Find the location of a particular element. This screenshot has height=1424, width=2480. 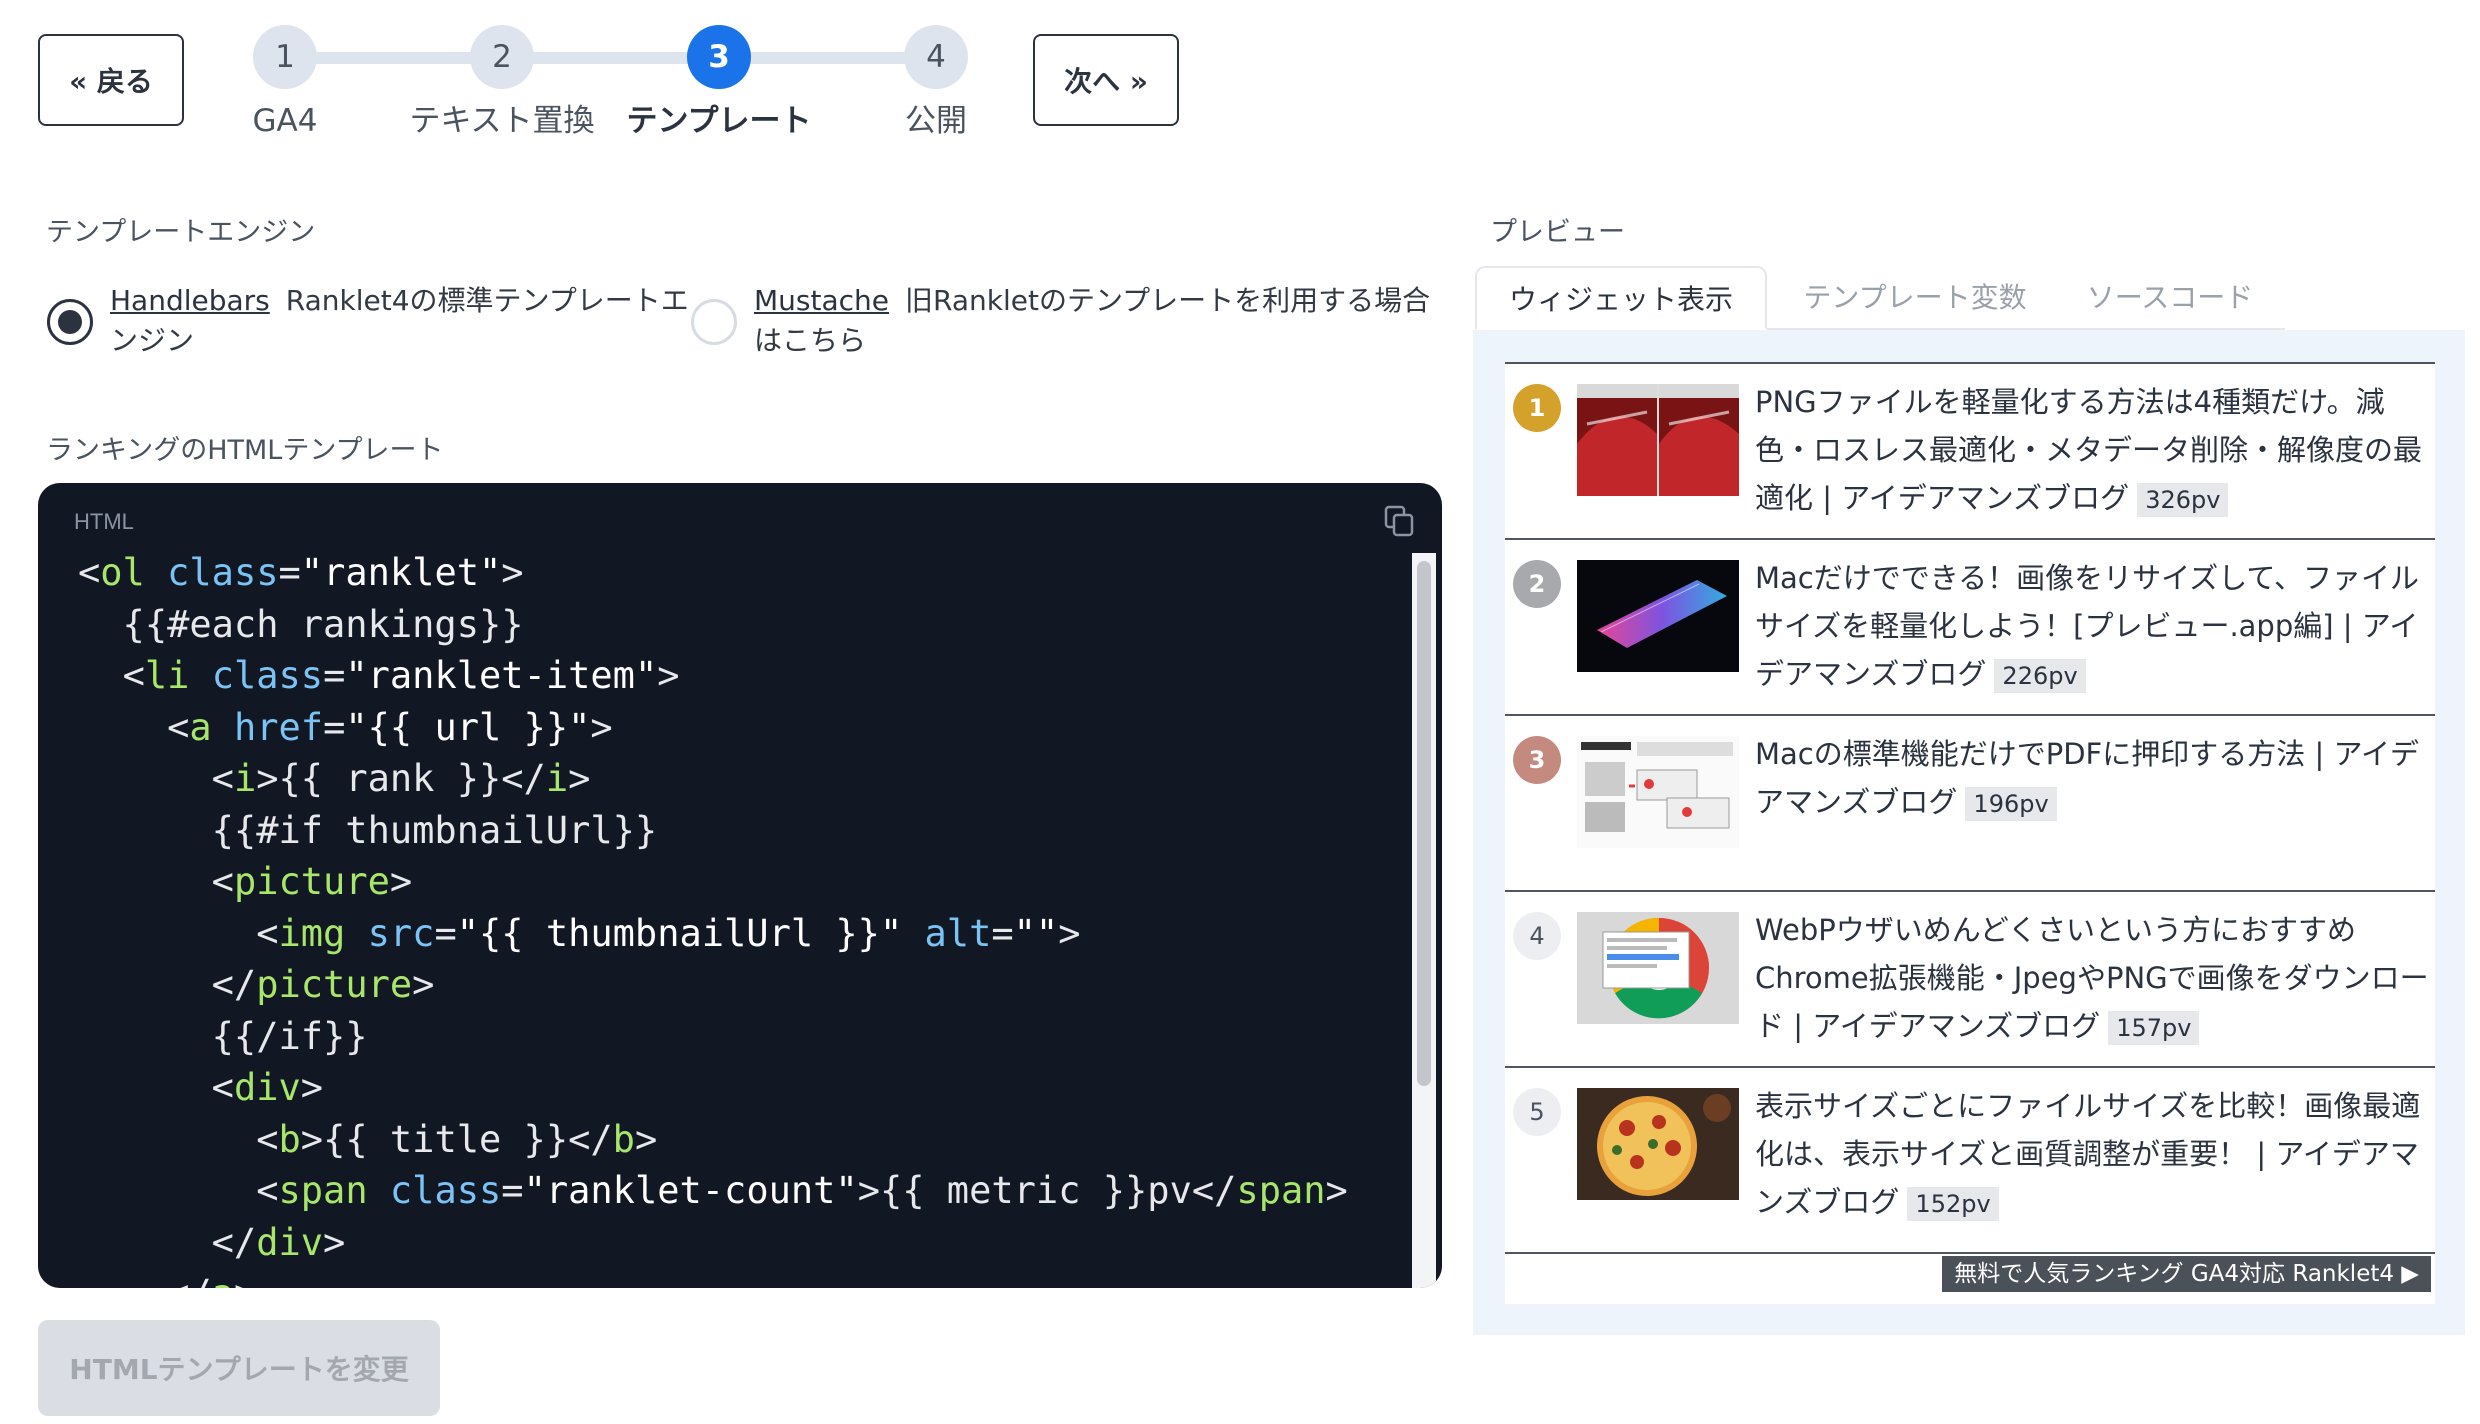

copy-icon is located at coordinates (1400, 521).